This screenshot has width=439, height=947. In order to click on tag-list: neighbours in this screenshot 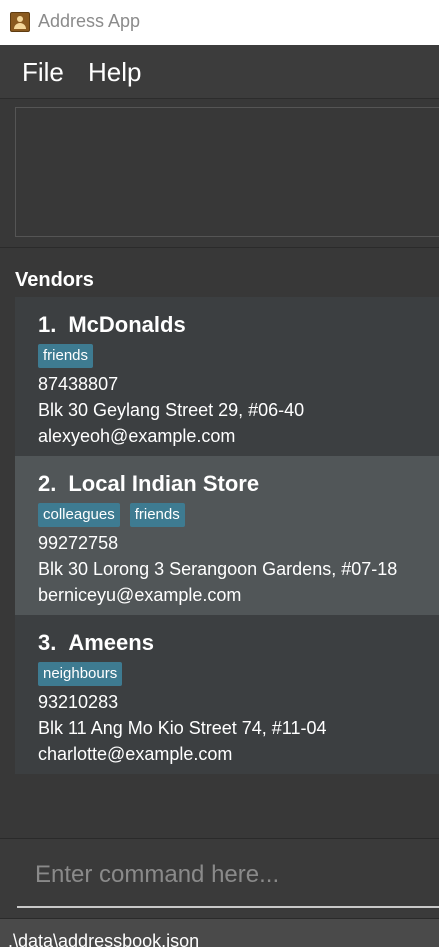, I will do `click(80, 674)`.